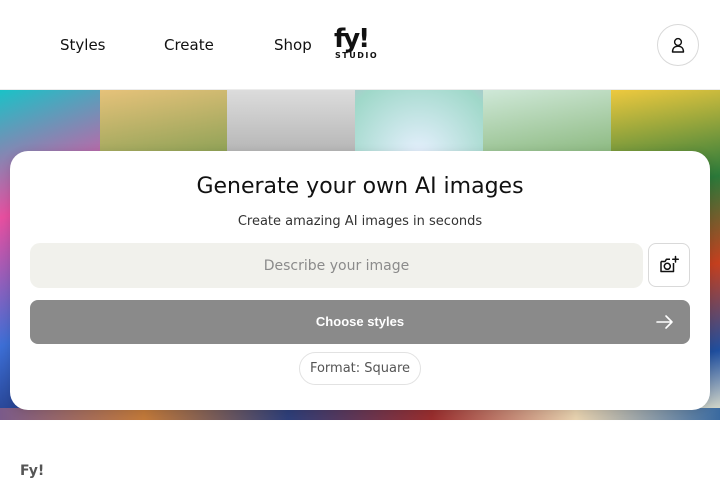  Describe the element at coordinates (32, 471) in the screenshot. I see `footer-brand: Fy!` at that location.